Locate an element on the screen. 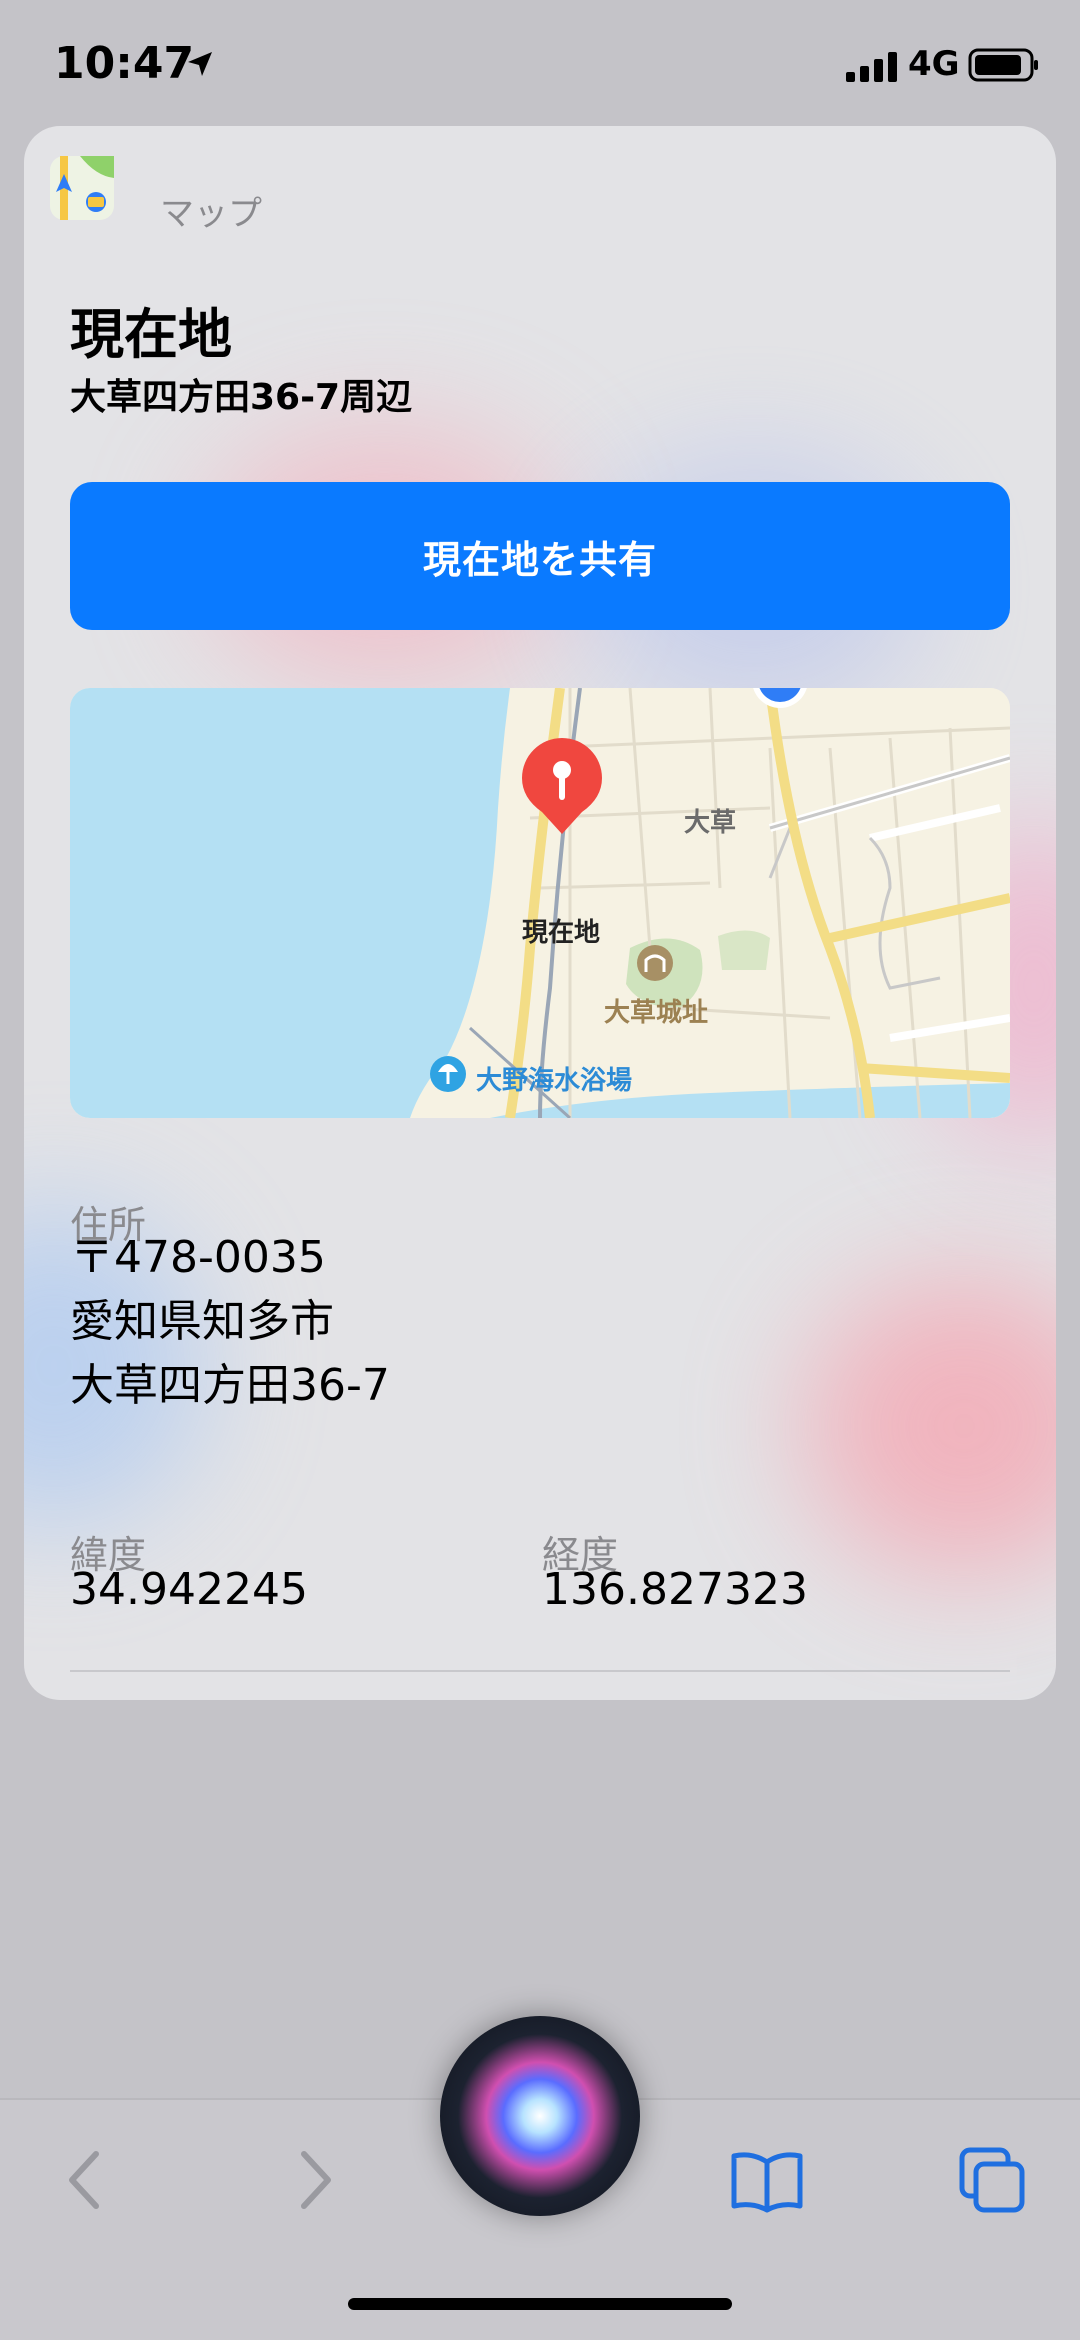 This screenshot has width=1080, height=2340. latitude-value: 34.942245 is located at coordinates (189, 1589).